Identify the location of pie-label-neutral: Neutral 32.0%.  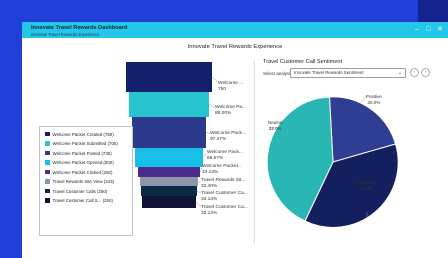
(275, 125).